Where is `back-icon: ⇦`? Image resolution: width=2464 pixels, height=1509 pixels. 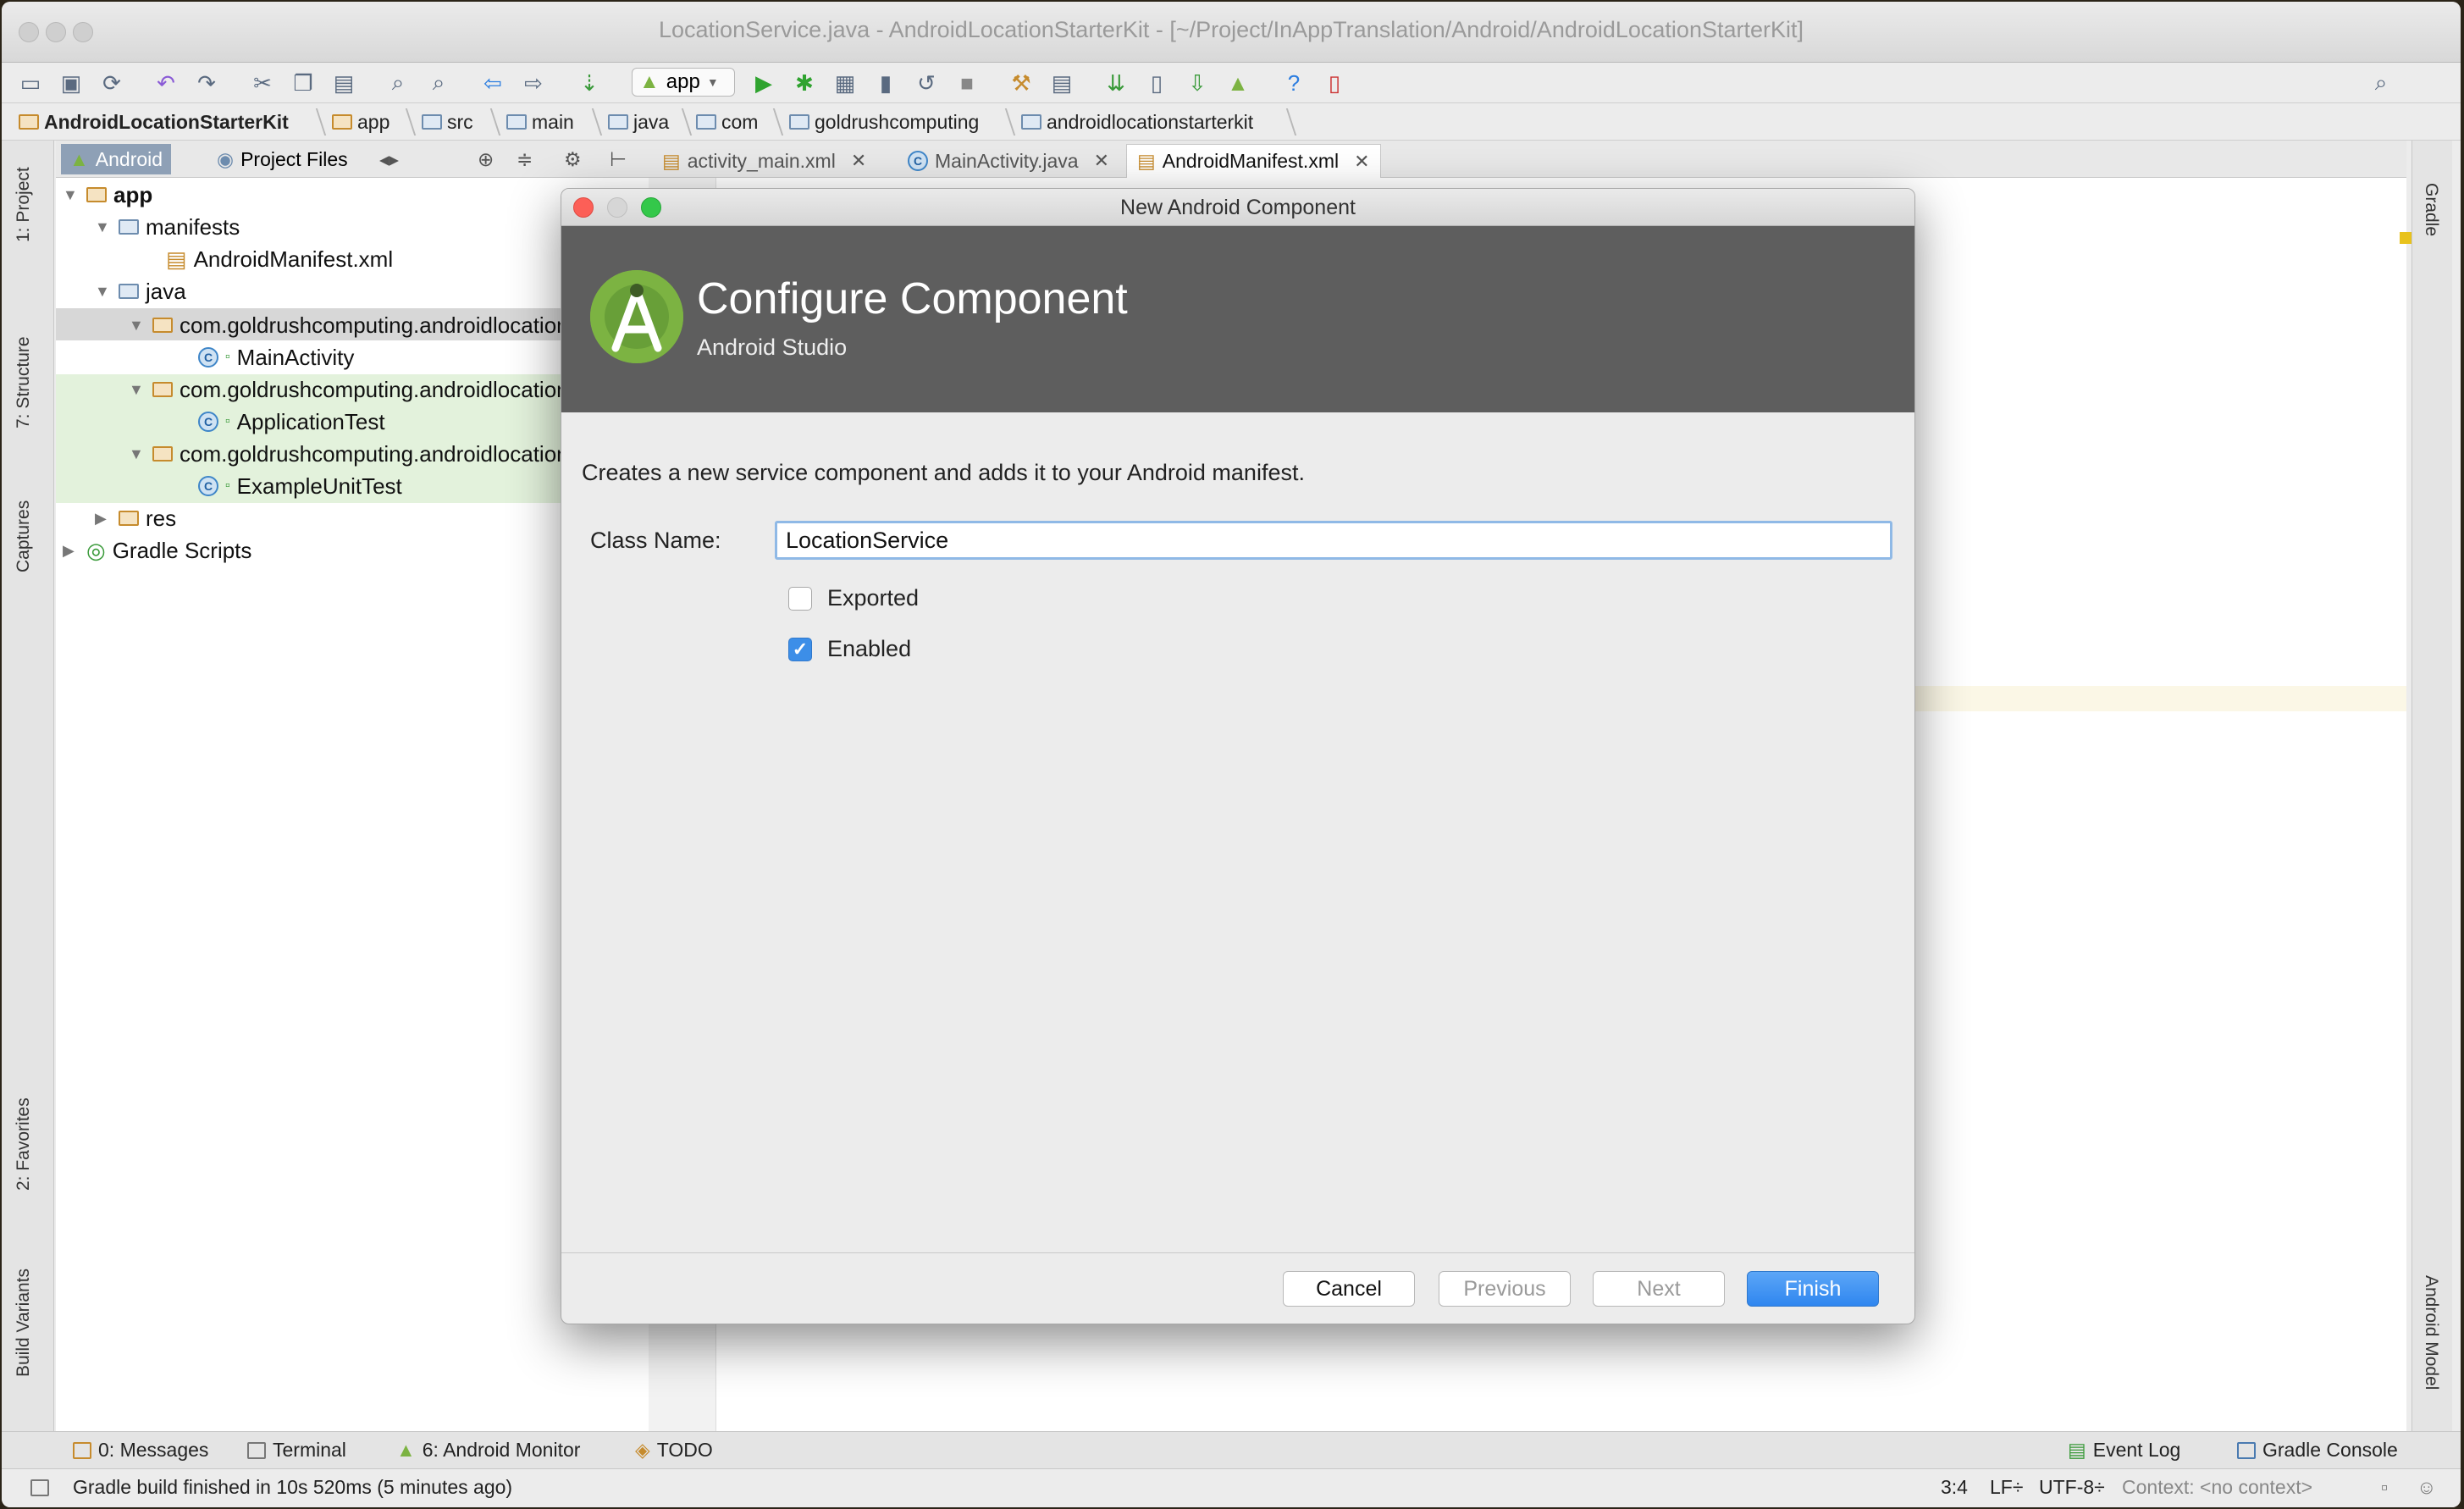 back-icon: ⇦ is located at coordinates (493, 83).